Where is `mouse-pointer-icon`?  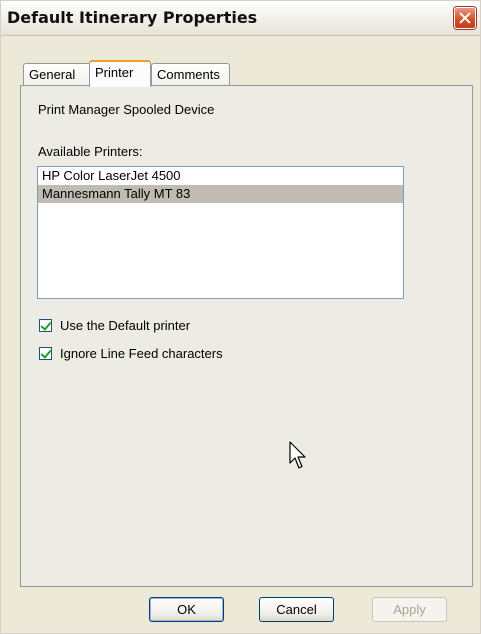
mouse-pointer-icon is located at coordinates (297, 455).